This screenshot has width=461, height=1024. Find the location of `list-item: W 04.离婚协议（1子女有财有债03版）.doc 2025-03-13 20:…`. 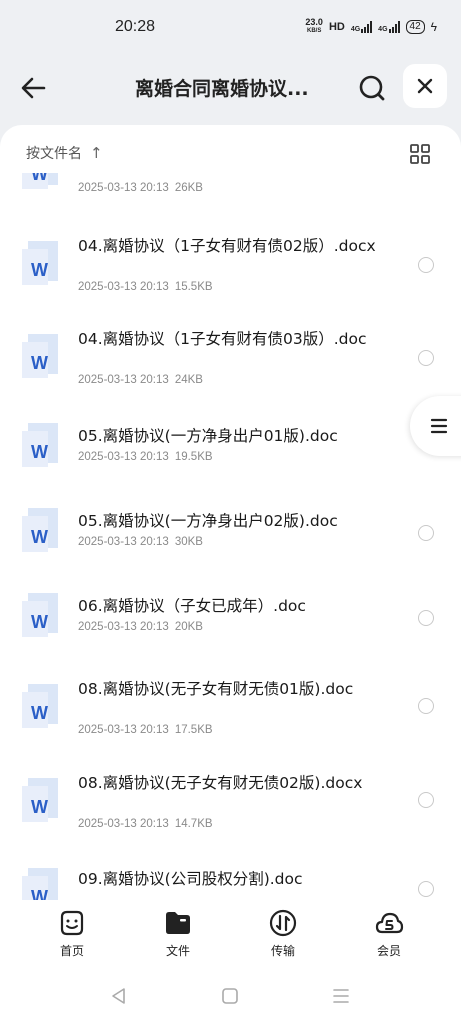

list-item: W 04.离婚协议（1子女有财有债03版）.doc 2025-03-13 20:… is located at coordinates (230, 361).